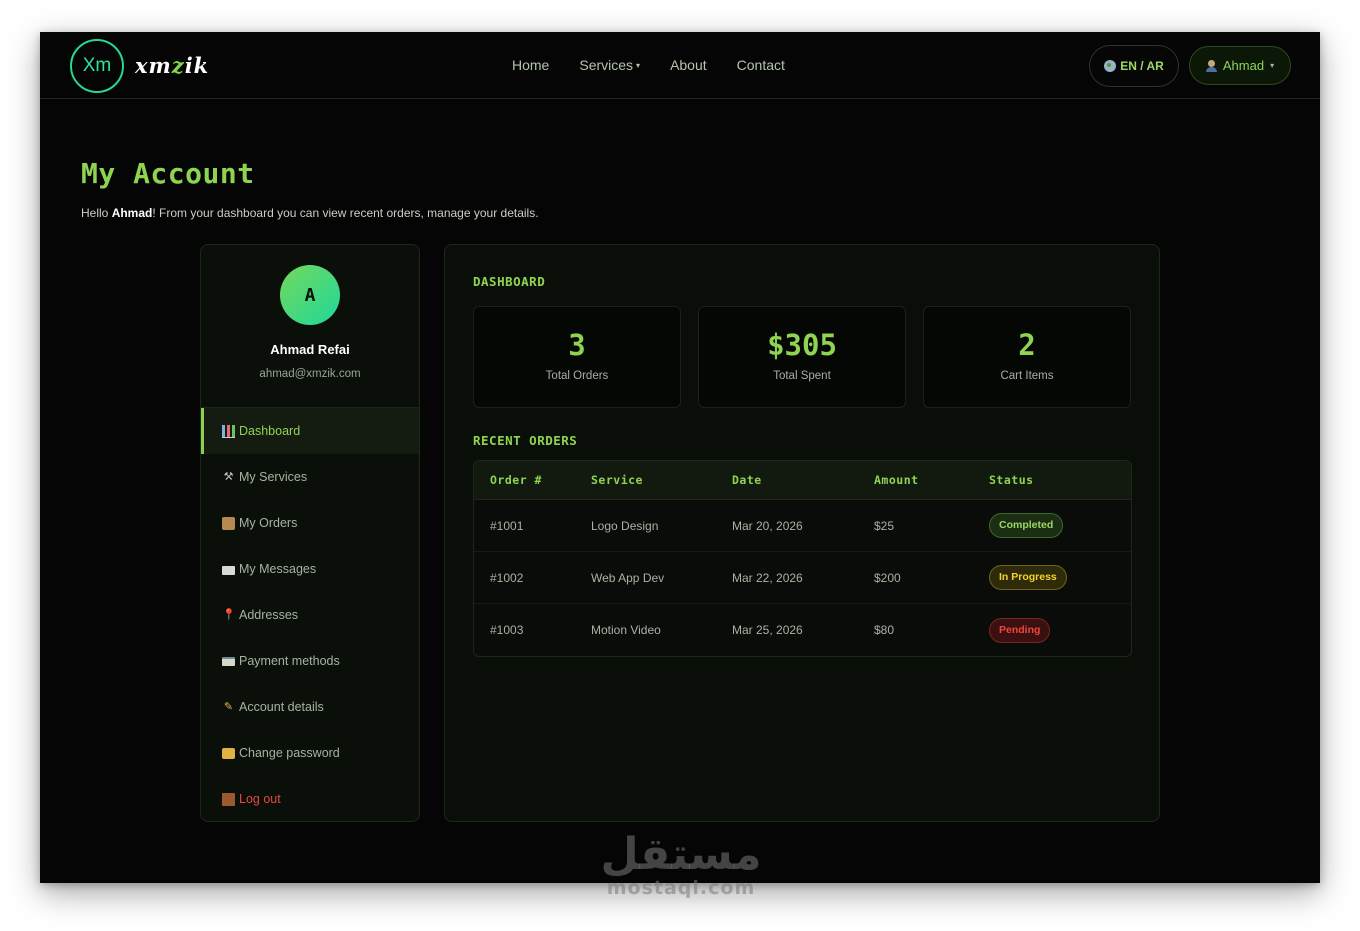 The width and height of the screenshot is (1360, 931). What do you see at coordinates (509, 281) in the screenshot?
I see `dashboard-heading: DASHBOARD` at bounding box center [509, 281].